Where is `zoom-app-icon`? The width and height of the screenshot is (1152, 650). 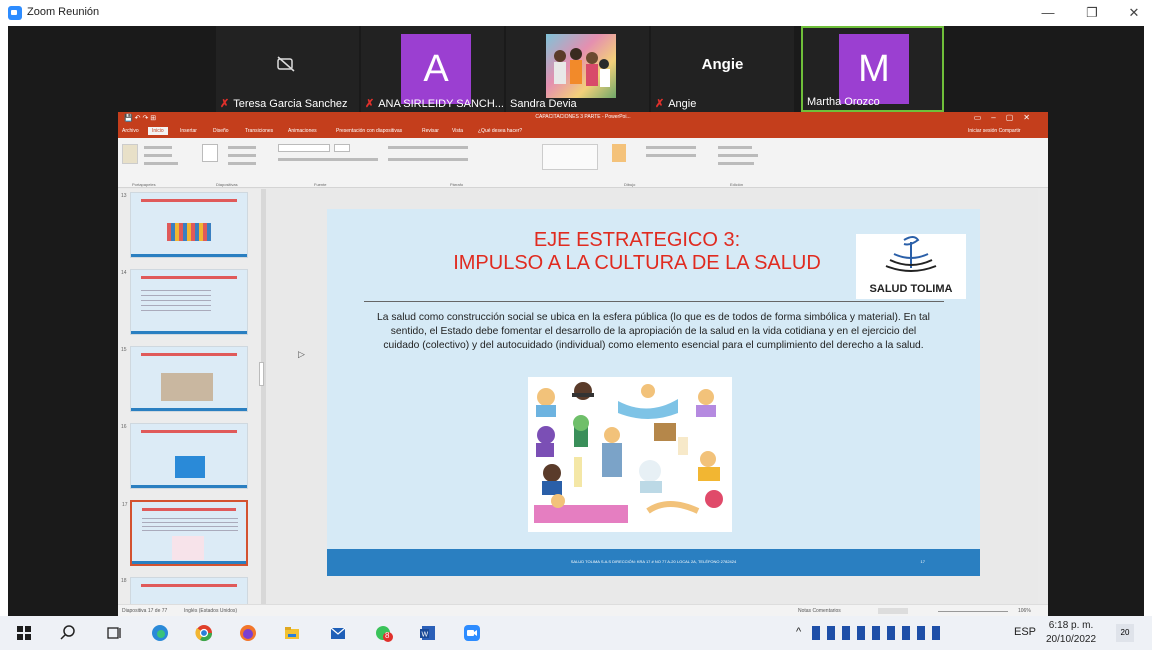 zoom-app-icon is located at coordinates (15, 13).